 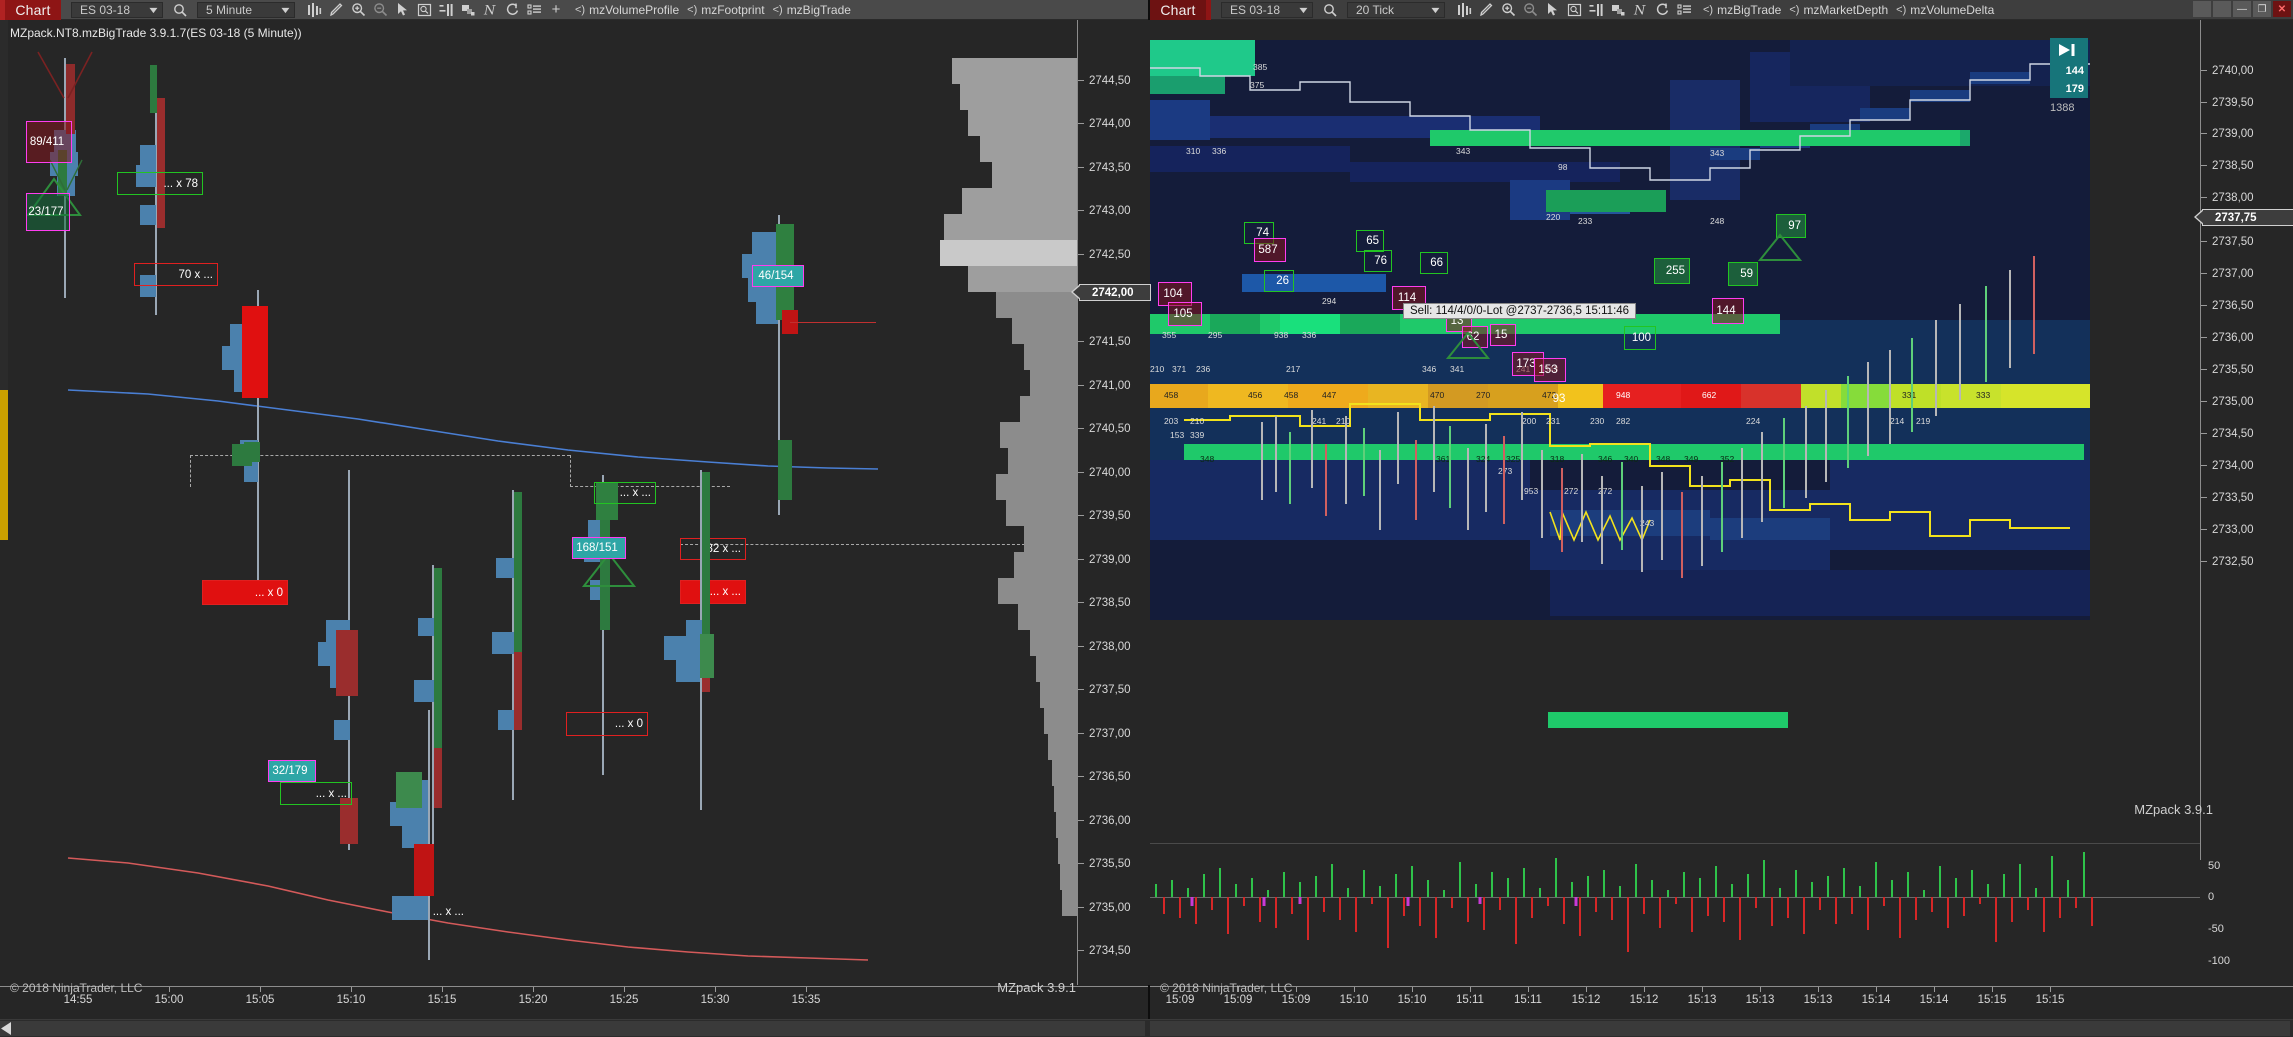 I want to click on time-tick: 15:30, so click(x=715, y=1000).